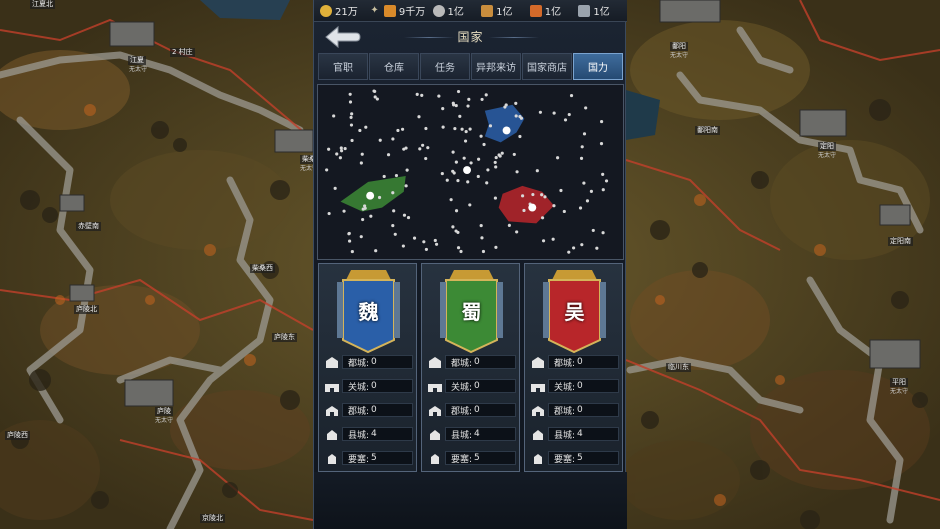 Image resolution: width=940 pixels, height=529 pixels. Describe the element at coordinates (262, 268) in the screenshot. I see `map-label-chaisangxi: 柴桑西` at that location.